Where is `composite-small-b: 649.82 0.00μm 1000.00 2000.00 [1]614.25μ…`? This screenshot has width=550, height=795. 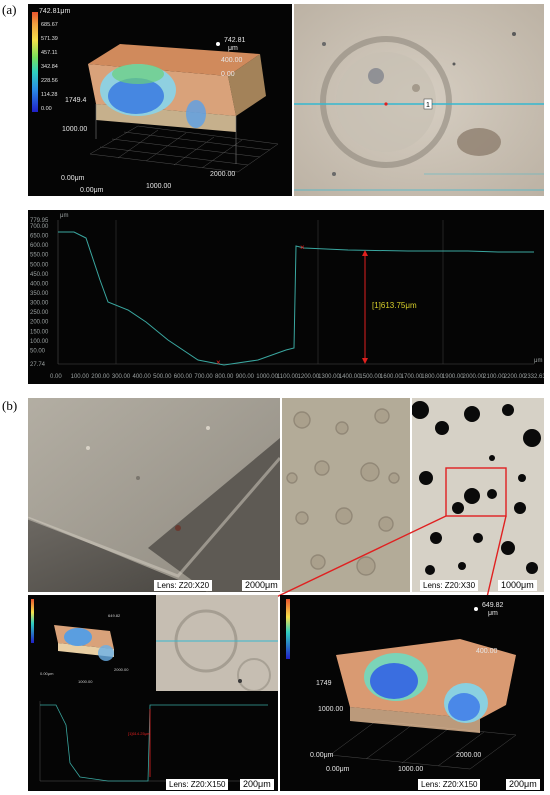 composite-small-b: 649.82 0.00μm 1000.00 2000.00 [1]614.25μ… is located at coordinates (153, 693).